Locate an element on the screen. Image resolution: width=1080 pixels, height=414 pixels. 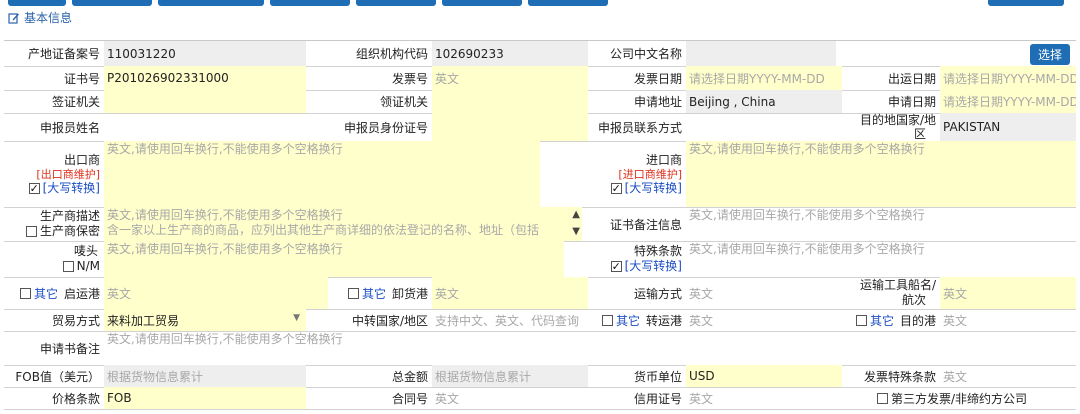
producer-confidential-checkbox is located at coordinates (31, 231).